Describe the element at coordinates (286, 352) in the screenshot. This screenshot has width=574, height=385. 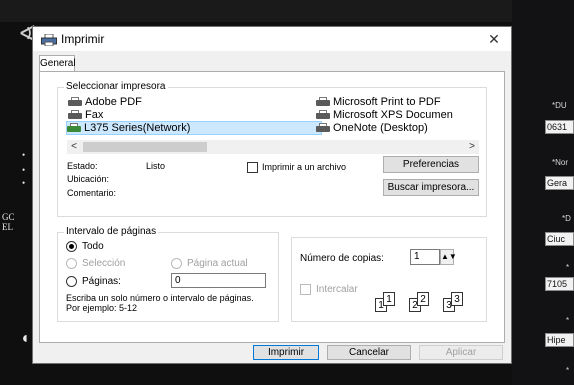
I see `print-button: Imprimir` at that location.